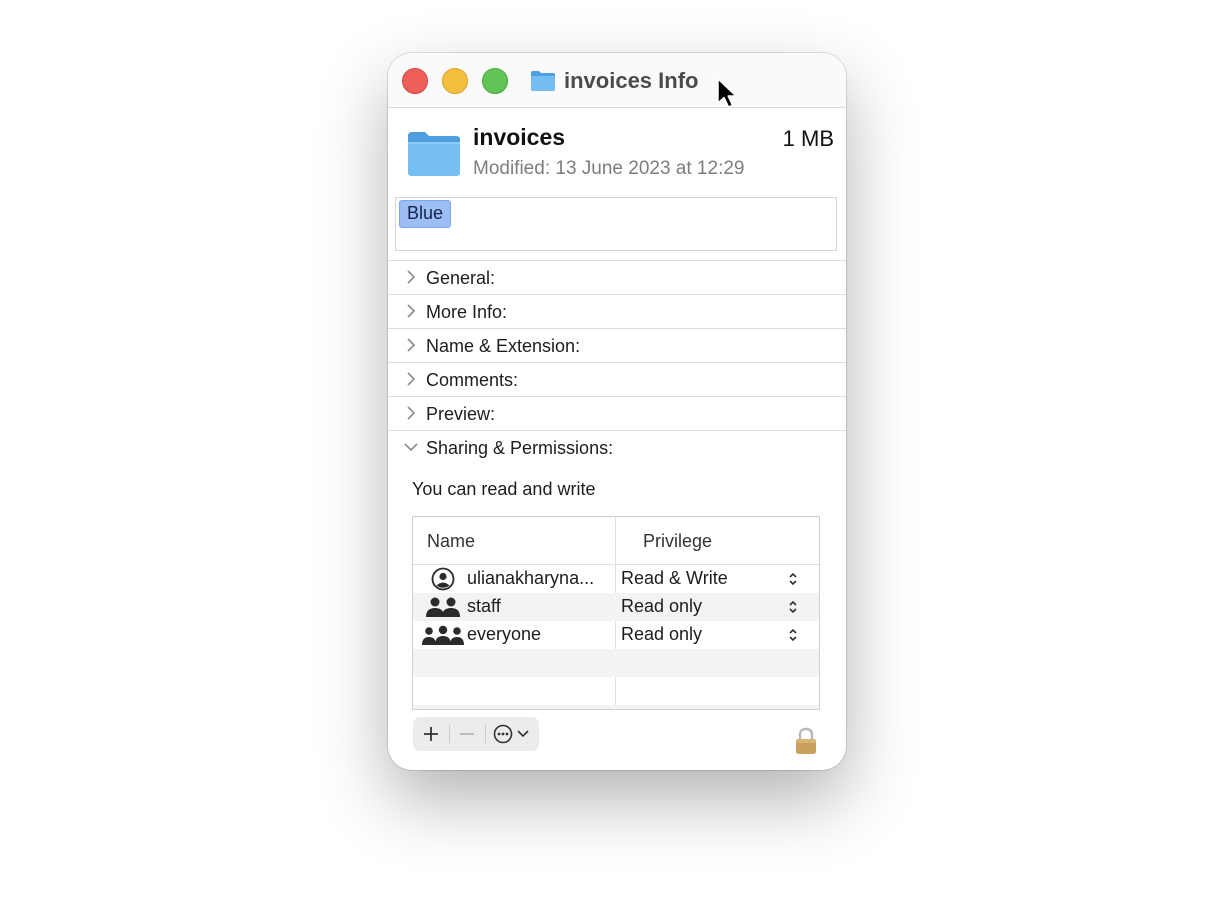  What do you see at coordinates (484, 606) in the screenshot?
I see `user-name: staff` at bounding box center [484, 606].